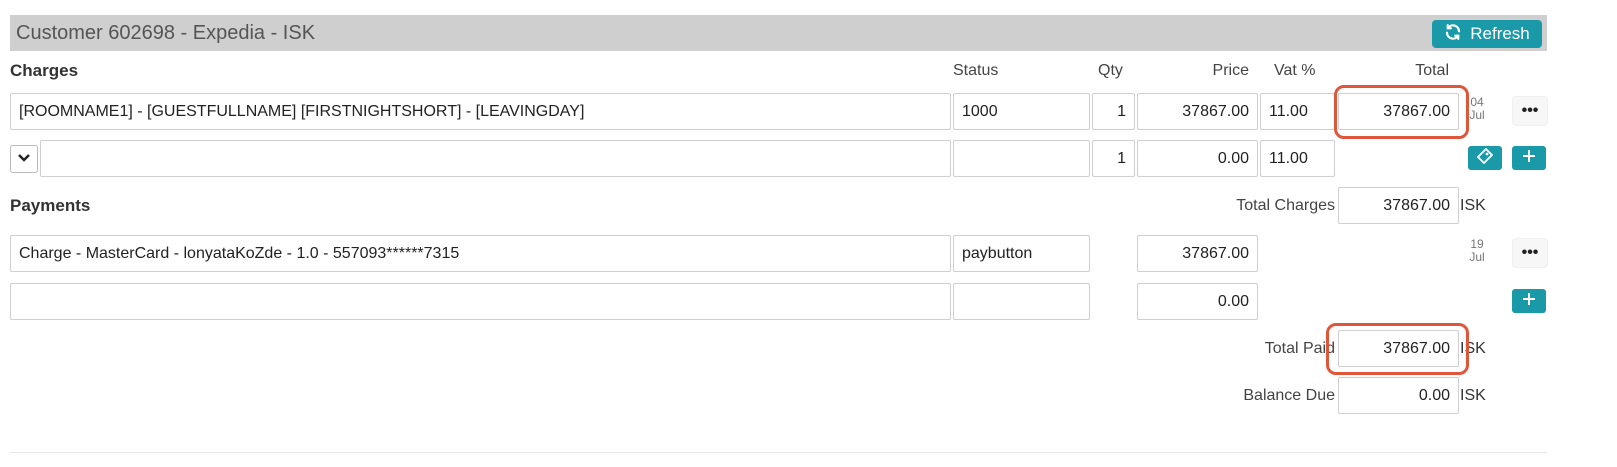  Describe the element at coordinates (1295, 70) in the screenshot. I see `vat-column-header: Vat %` at that location.